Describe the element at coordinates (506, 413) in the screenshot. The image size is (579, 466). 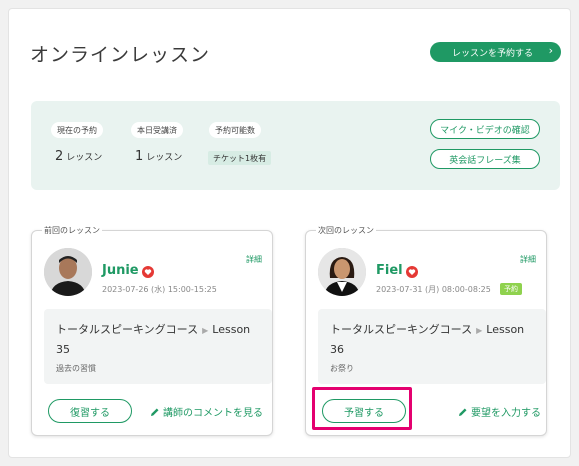
I see `request-input-label: 要望を入力する` at that location.